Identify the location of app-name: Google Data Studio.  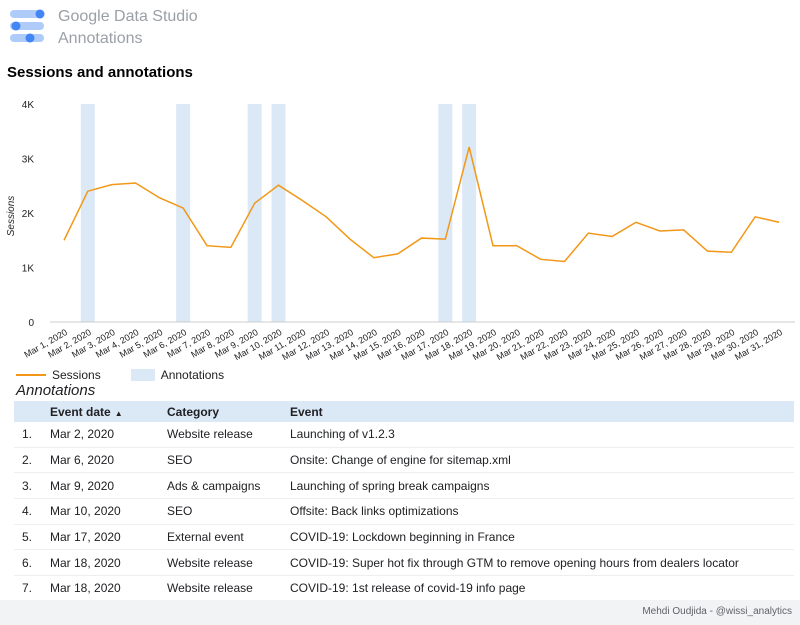
(128, 16).